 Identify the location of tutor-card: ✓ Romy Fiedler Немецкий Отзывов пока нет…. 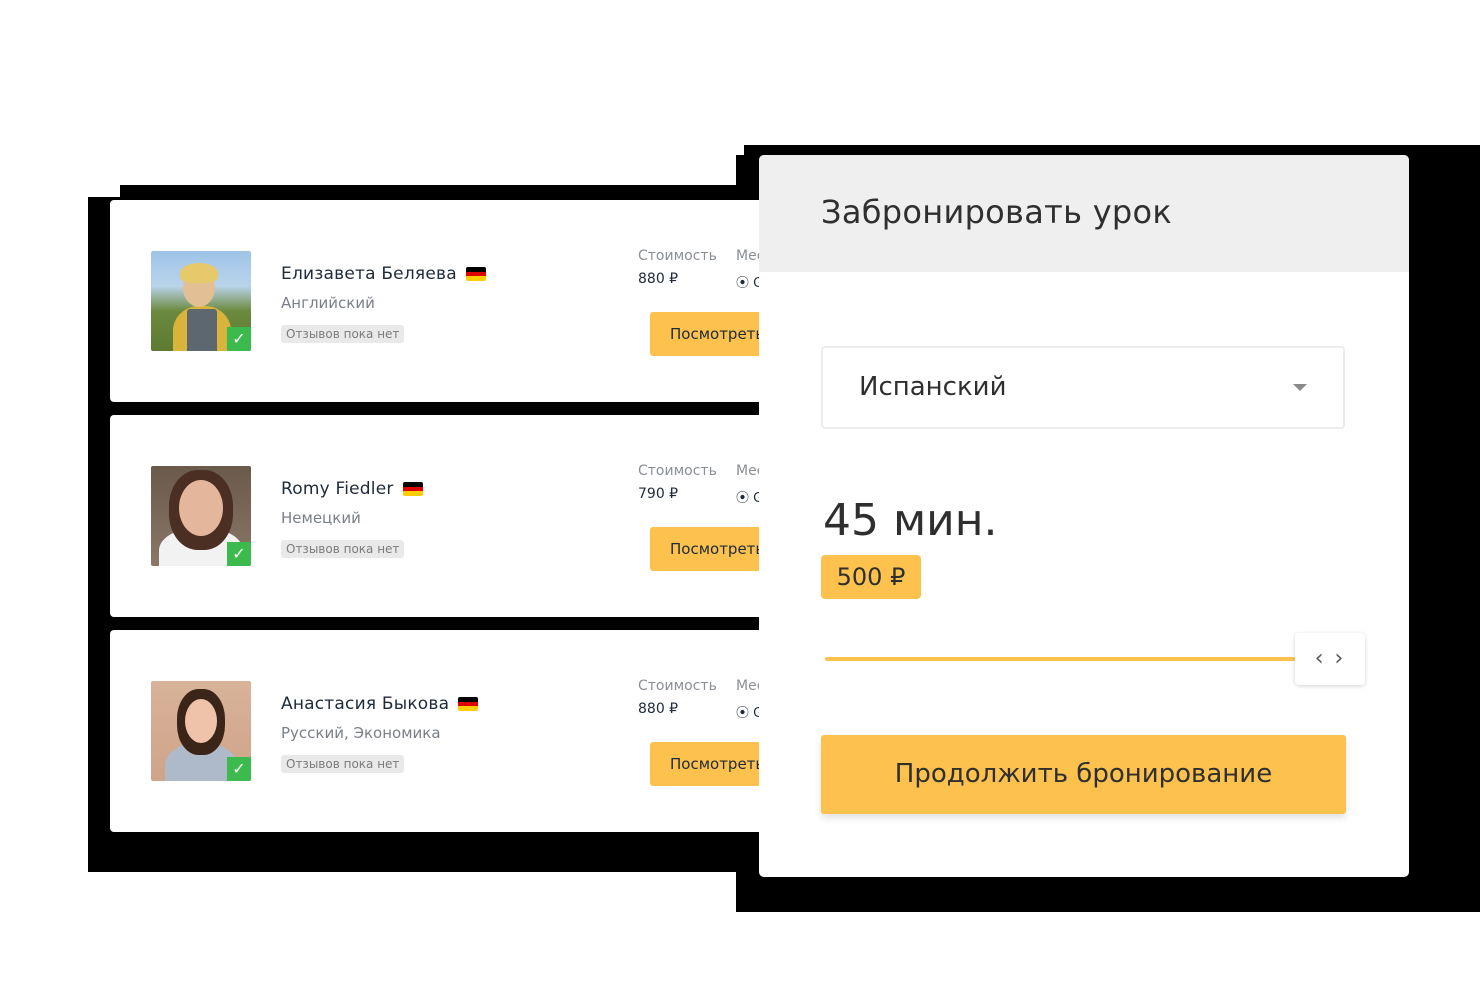
(440, 516).